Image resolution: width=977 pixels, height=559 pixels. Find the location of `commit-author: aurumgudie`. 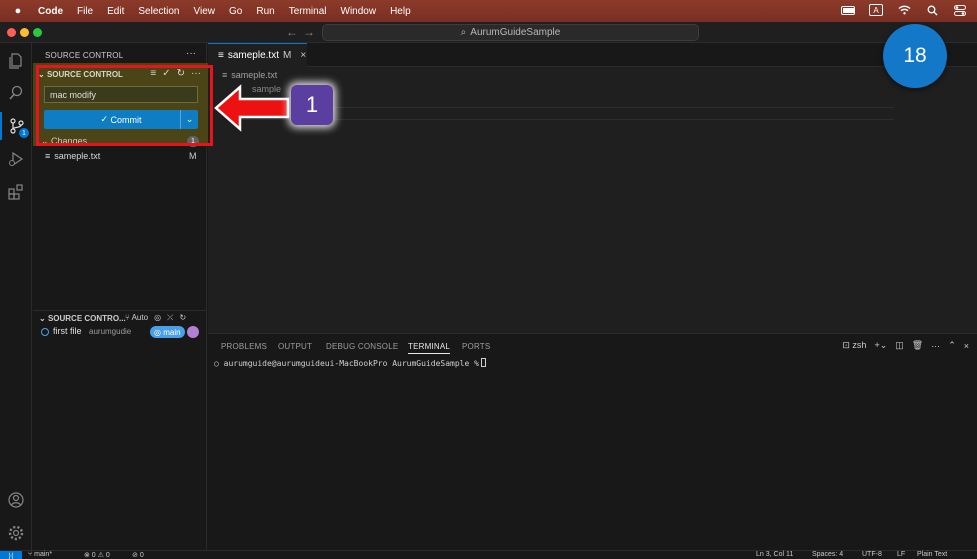

commit-author: aurumgudie is located at coordinates (110, 331).